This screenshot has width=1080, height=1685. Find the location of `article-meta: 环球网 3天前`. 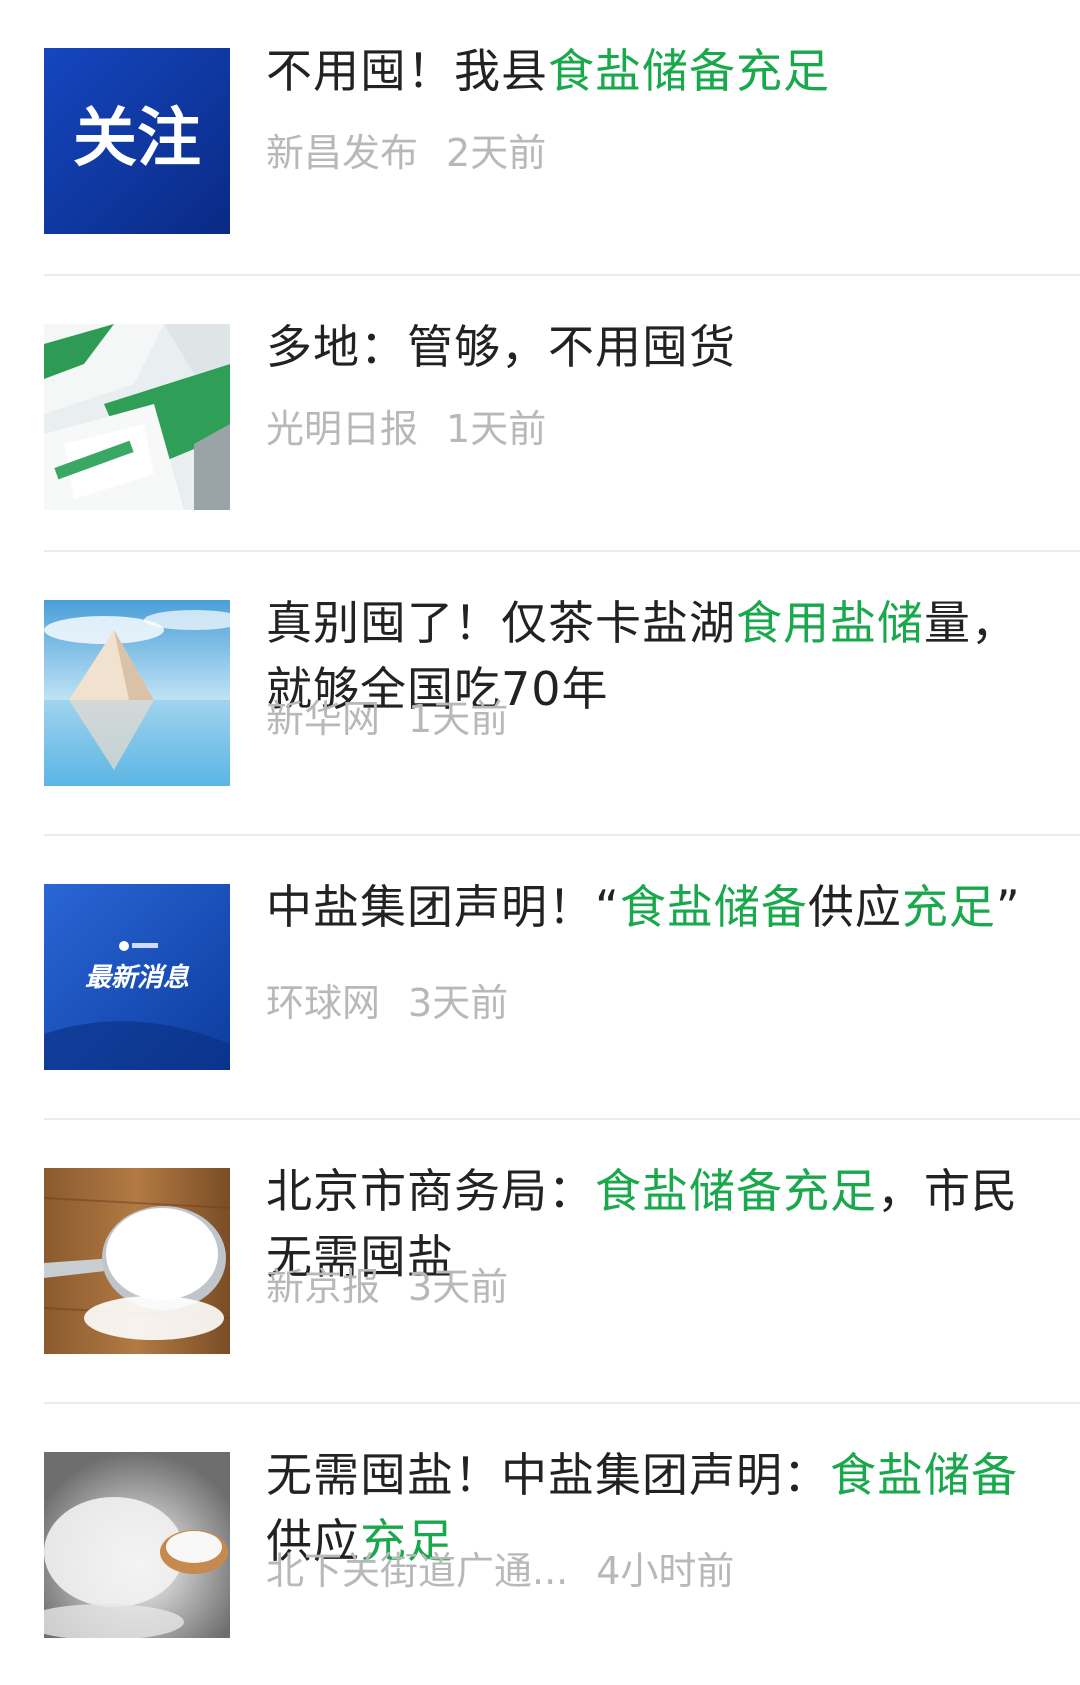

article-meta: 环球网 3天前 is located at coordinates (387, 1003).